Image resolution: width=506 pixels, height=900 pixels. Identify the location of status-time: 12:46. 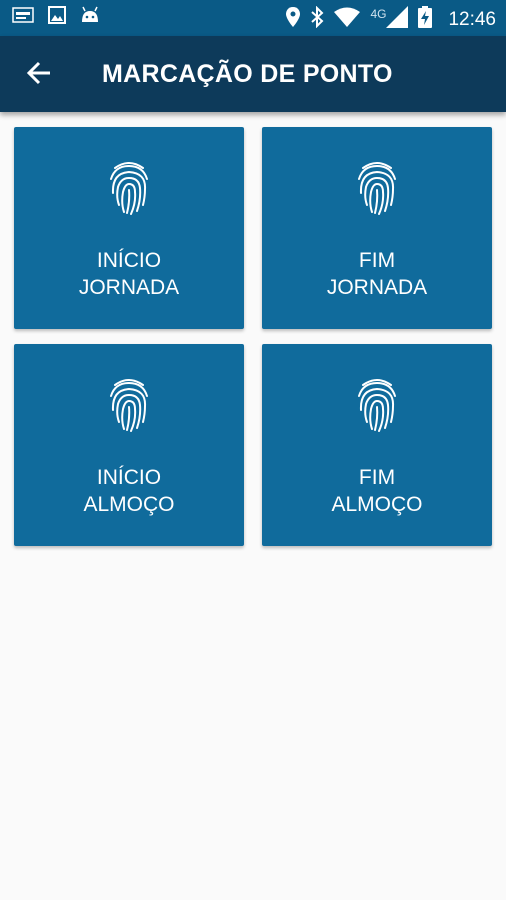
(472, 19).